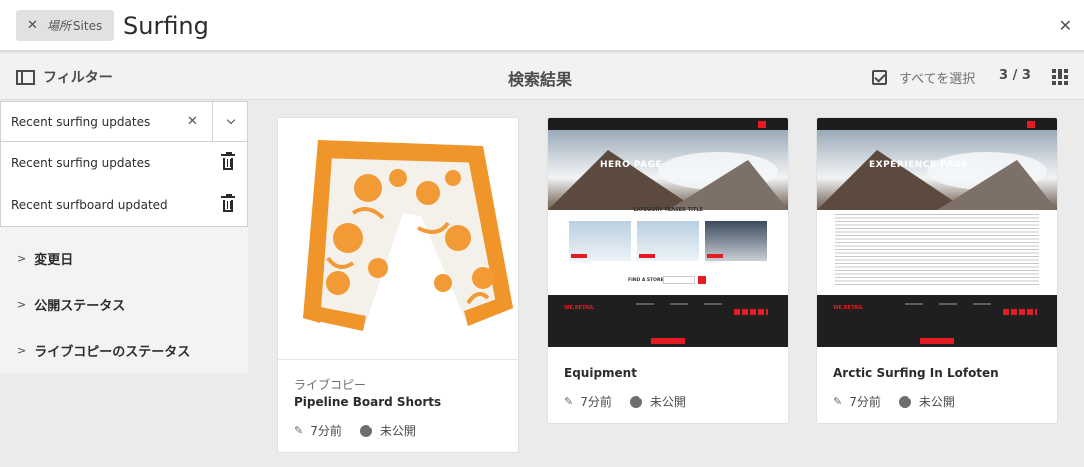 The image size is (1084, 467). I want to click on selection-count: 3 / 3, so click(1015, 75).